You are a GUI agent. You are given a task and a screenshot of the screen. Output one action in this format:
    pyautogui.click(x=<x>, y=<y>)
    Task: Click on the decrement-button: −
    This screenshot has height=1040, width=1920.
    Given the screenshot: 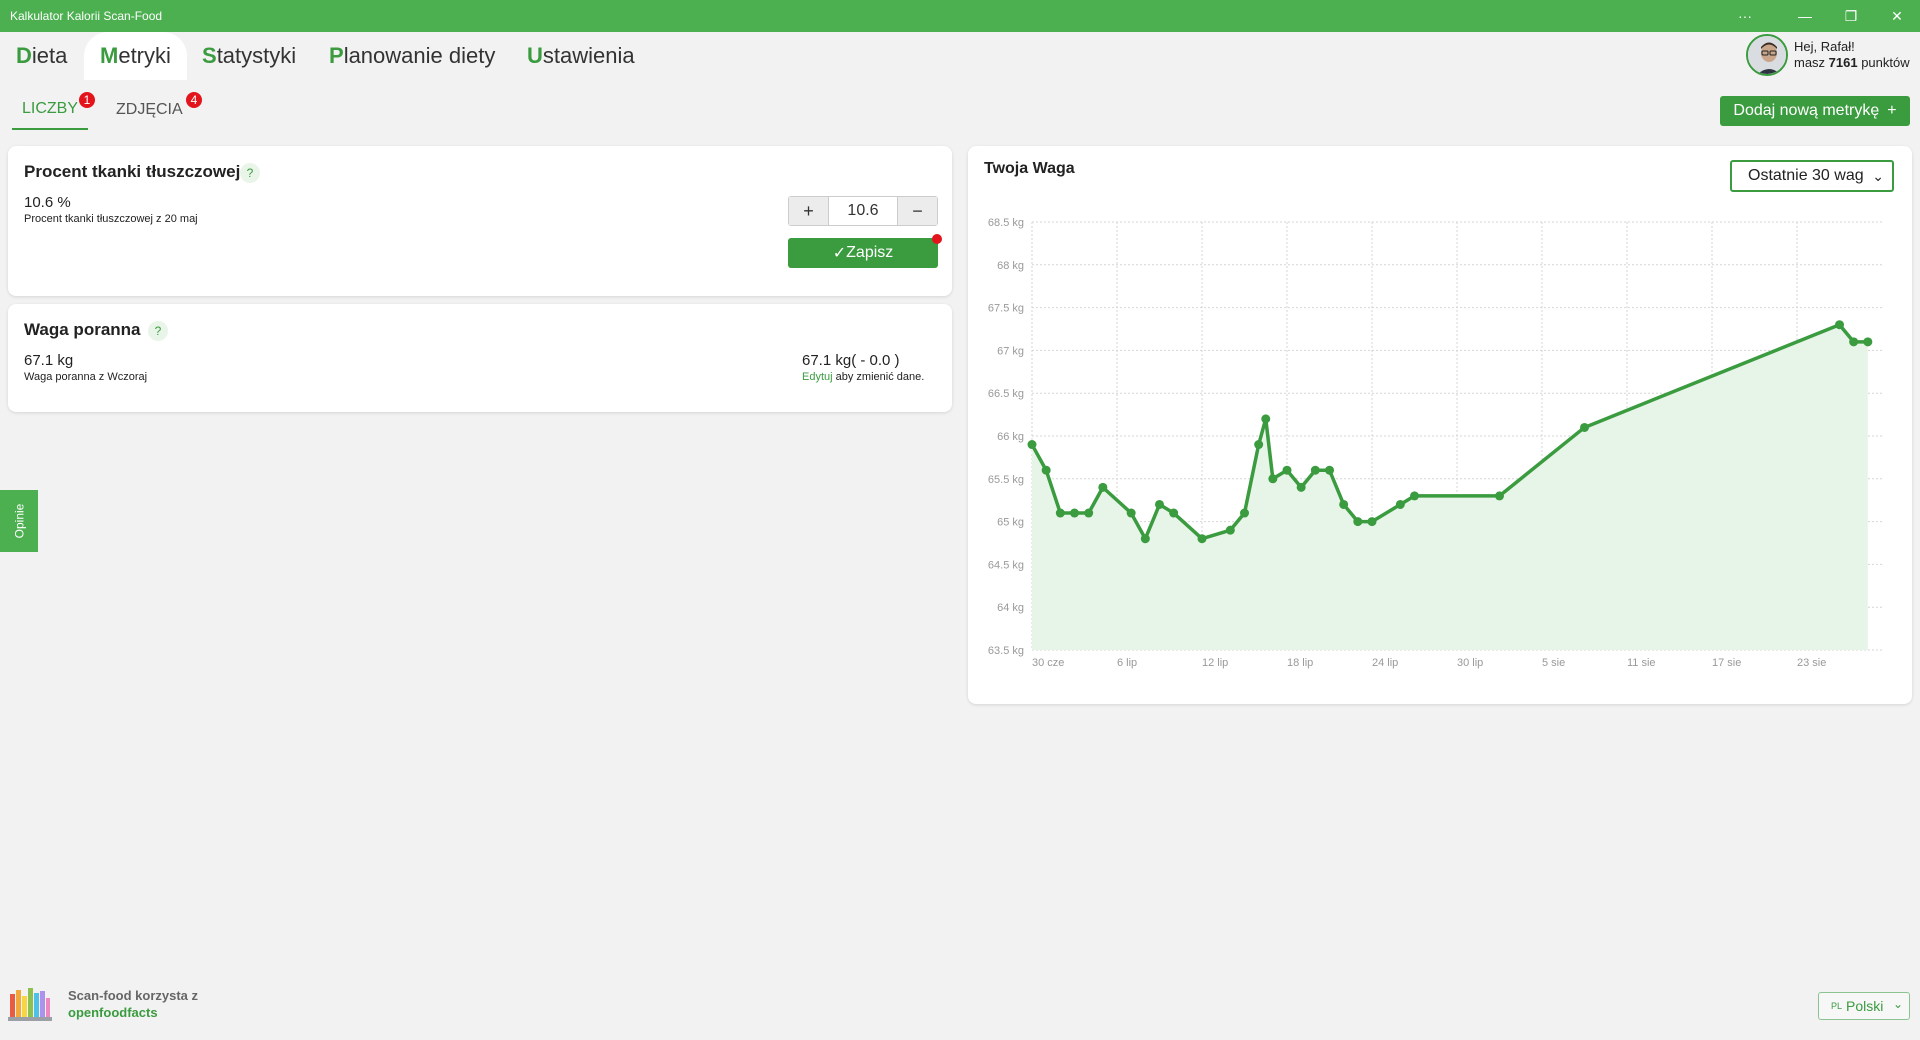 What is the action you would take?
    pyautogui.click(x=917, y=211)
    